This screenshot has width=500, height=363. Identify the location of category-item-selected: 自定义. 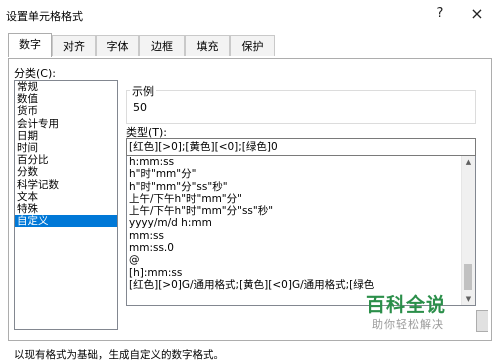
(66, 221).